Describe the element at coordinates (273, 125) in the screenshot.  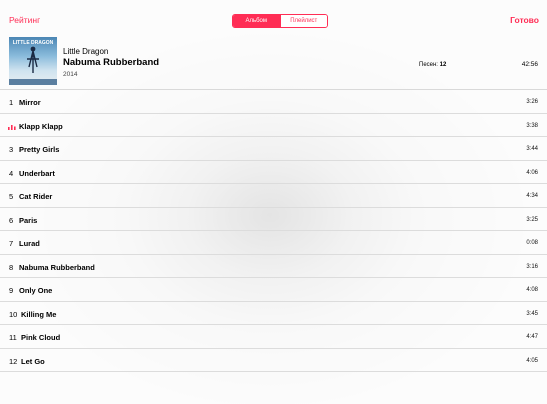
I see `track-row-now-playing: Klapp Klapp 3:38` at that location.